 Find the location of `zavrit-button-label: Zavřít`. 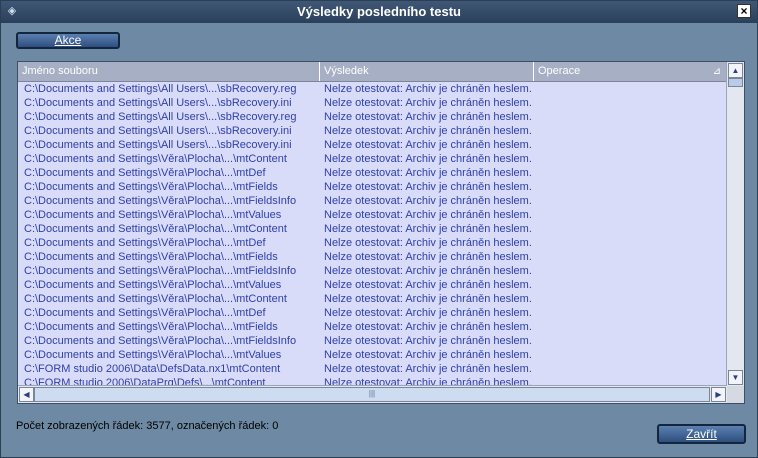

zavrit-button-label: Zavřít is located at coordinates (701, 434).